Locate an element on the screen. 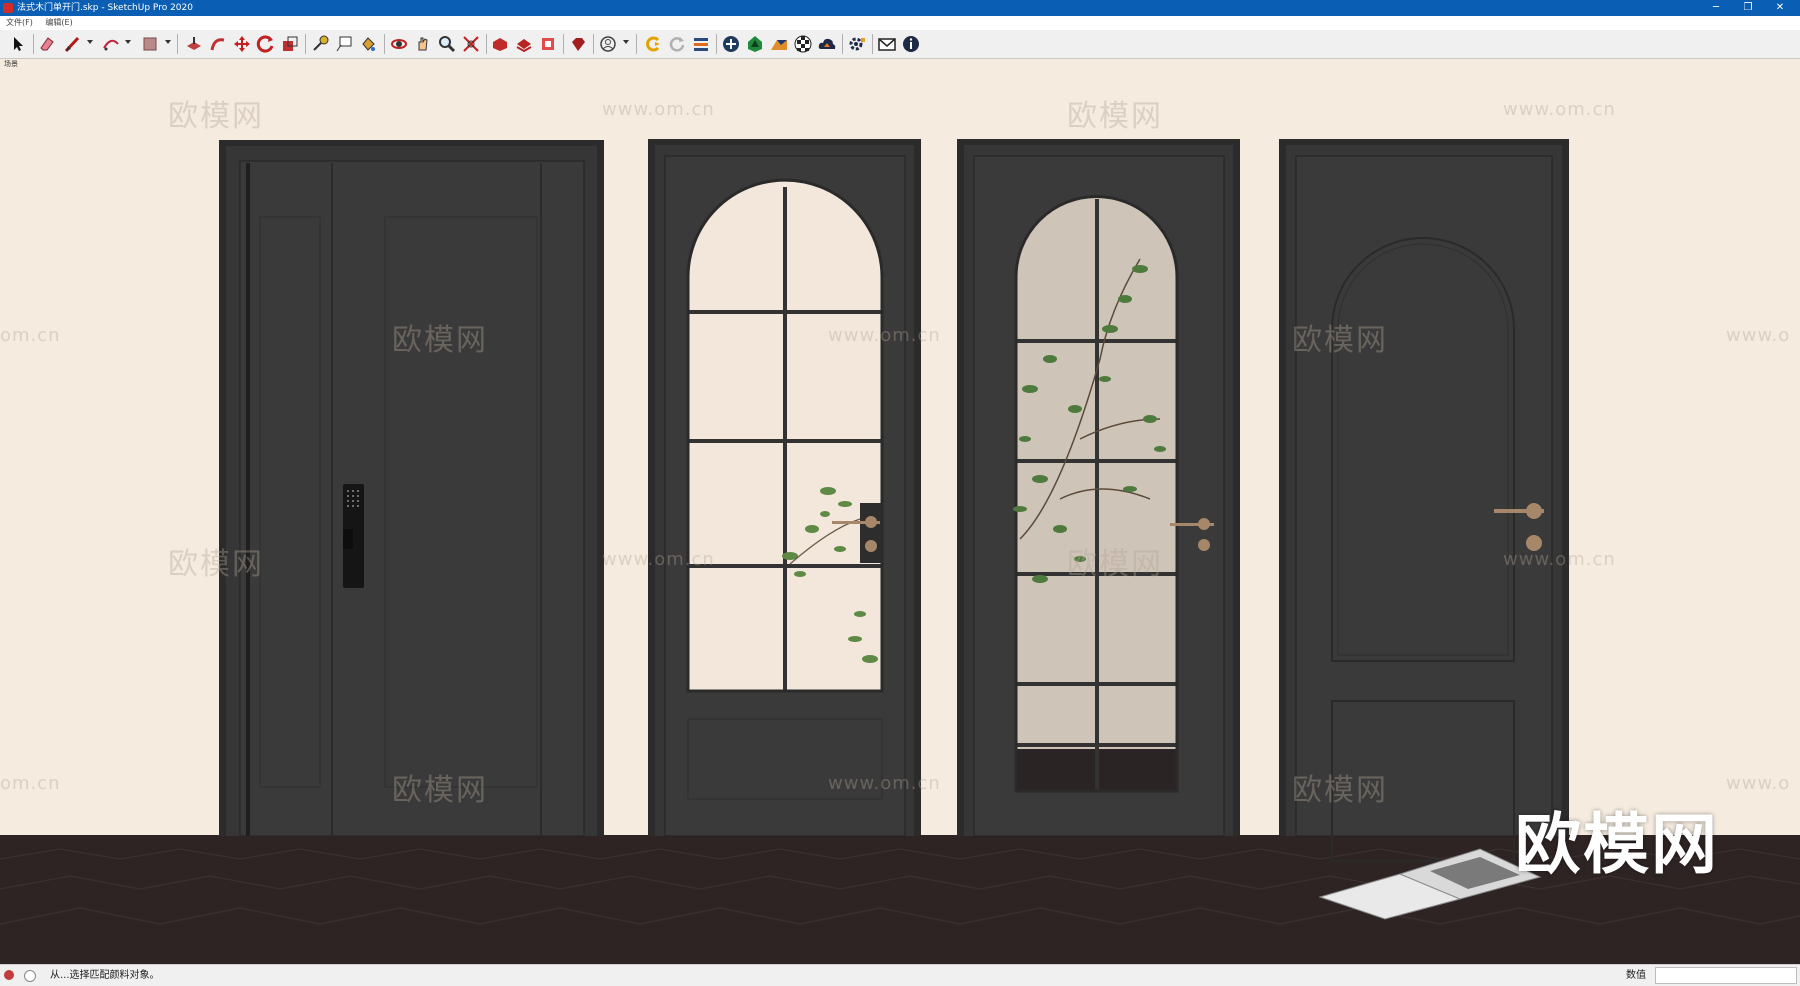 The width and height of the screenshot is (1800, 986). rectangle-tool-icon is located at coordinates (150, 44).